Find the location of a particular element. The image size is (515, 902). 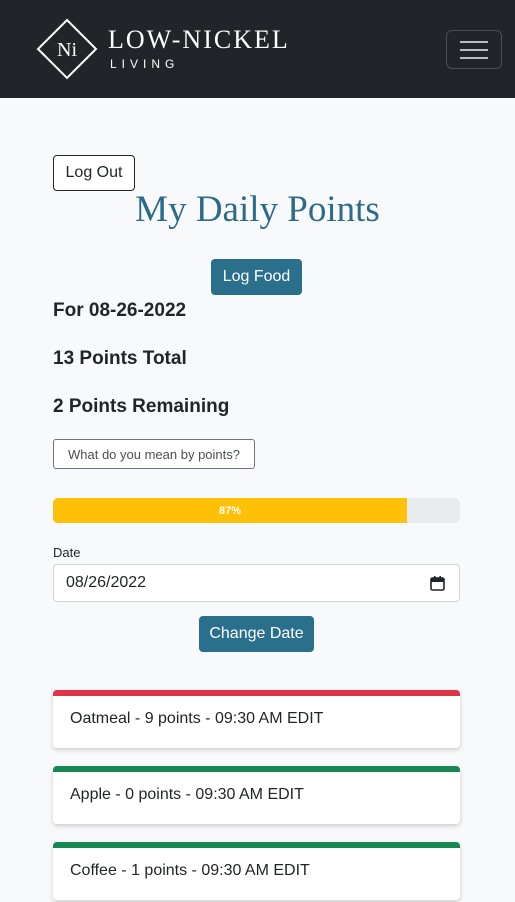

logo-diamond-icon: Ni is located at coordinates (67, 49).